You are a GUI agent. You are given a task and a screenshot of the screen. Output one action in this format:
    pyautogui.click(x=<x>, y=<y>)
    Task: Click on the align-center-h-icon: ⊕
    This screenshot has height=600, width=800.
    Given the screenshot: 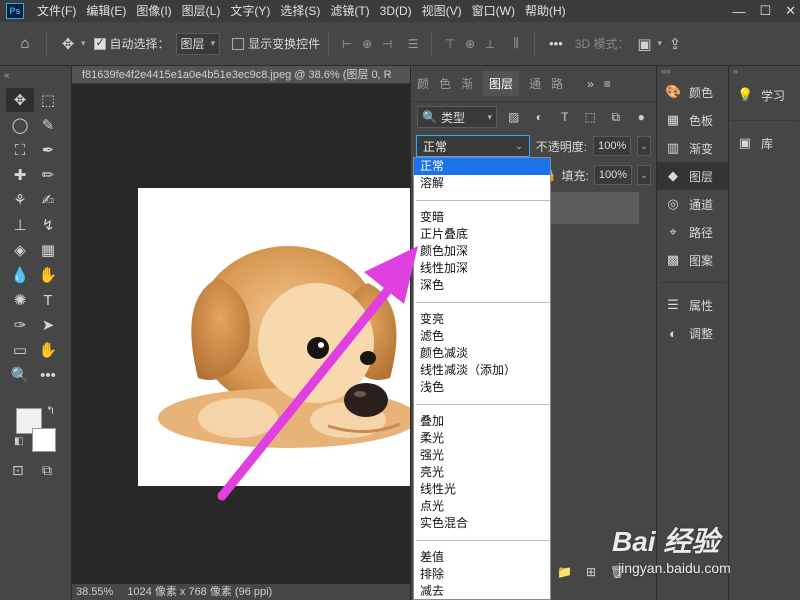 What is the action you would take?
    pyautogui.click(x=367, y=44)
    